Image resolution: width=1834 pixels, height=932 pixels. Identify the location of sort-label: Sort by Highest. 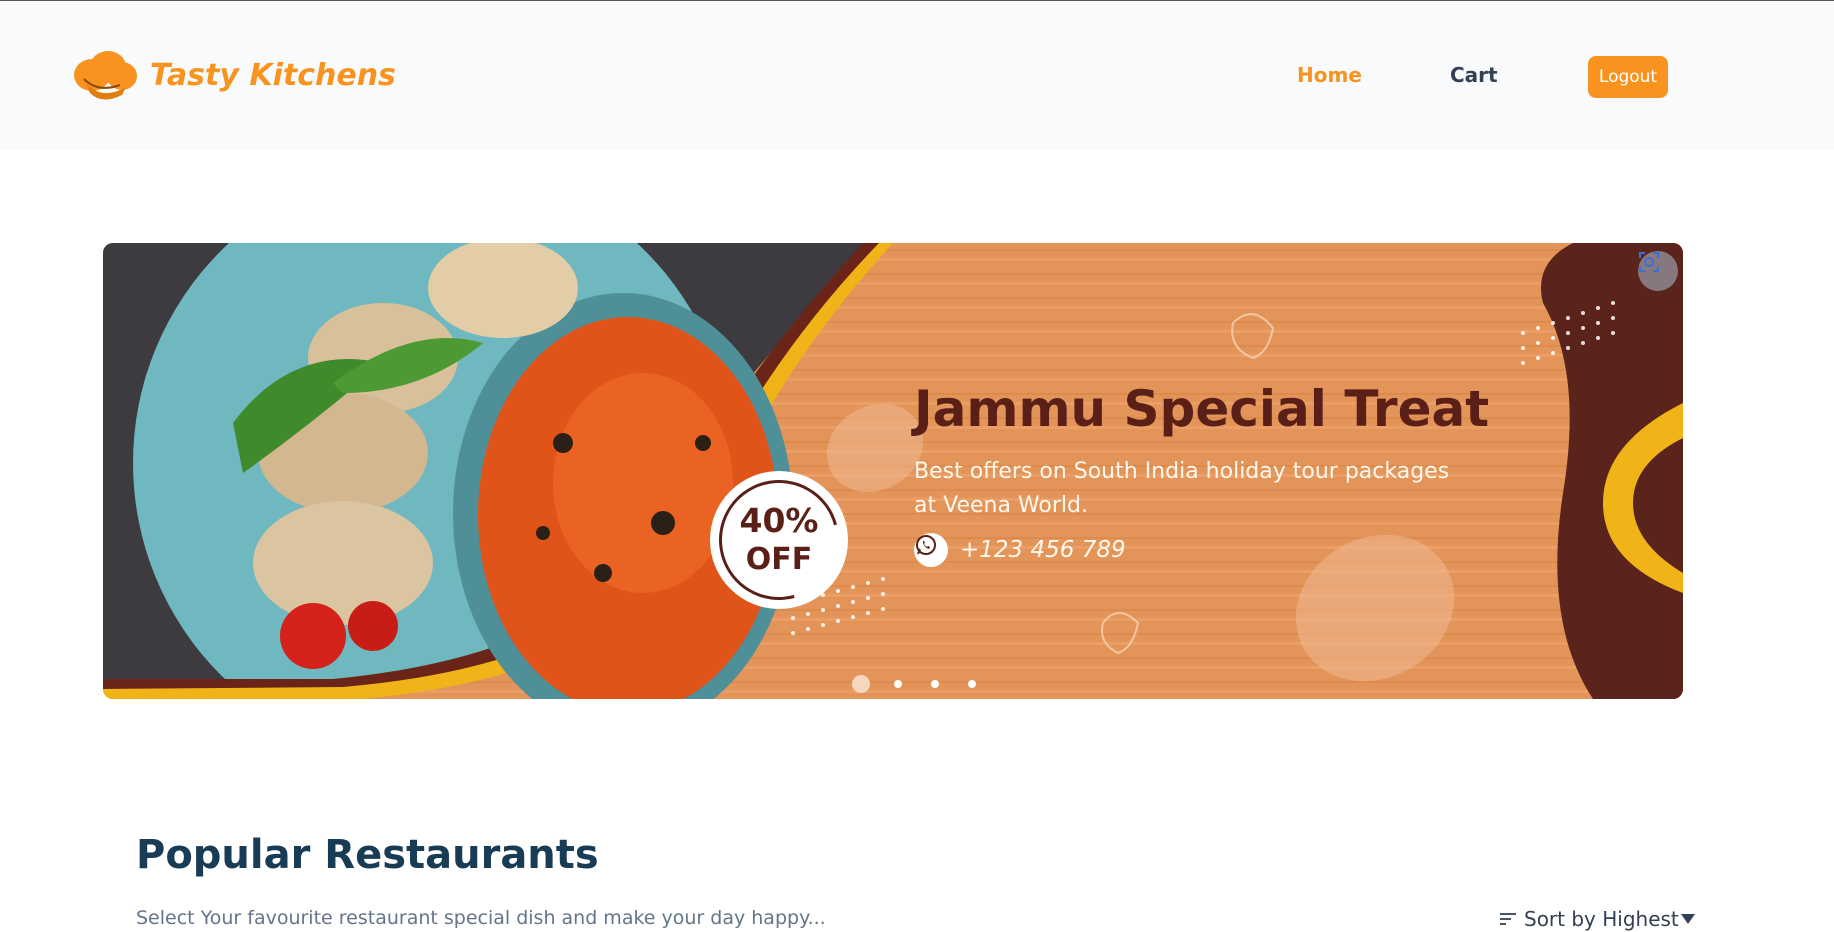
(1601, 919).